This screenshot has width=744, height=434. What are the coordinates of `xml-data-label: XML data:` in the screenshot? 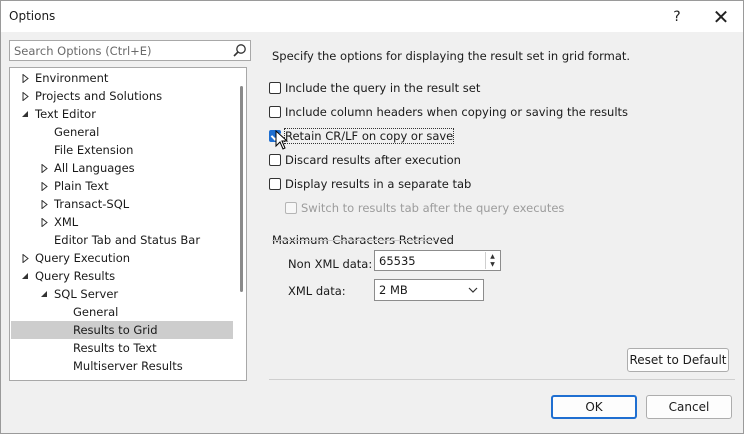 It's located at (317, 291).